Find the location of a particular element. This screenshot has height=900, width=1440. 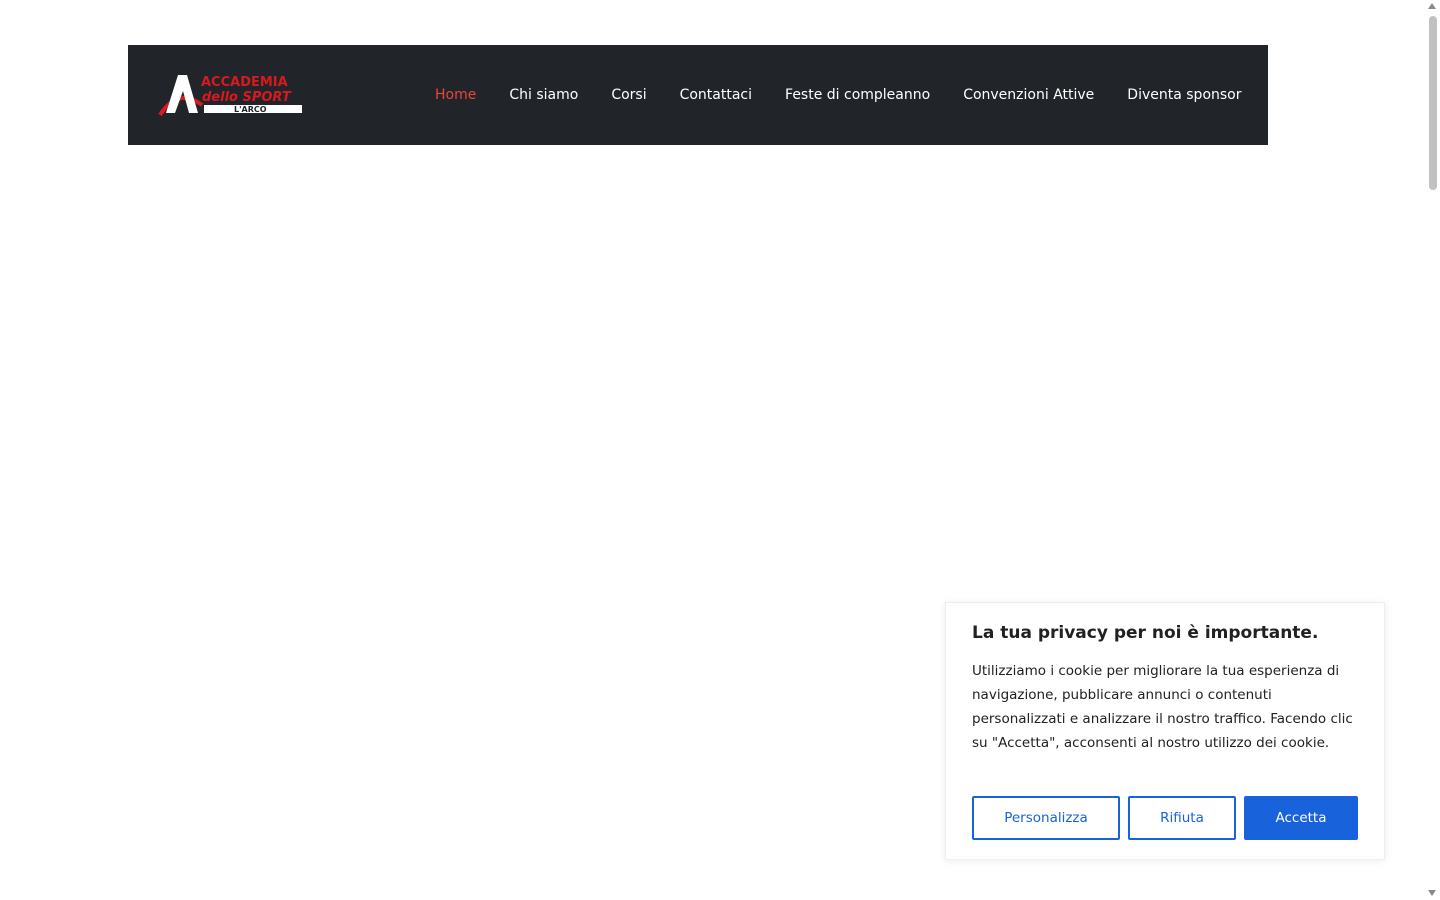

nav-item-corsi: Corsi is located at coordinates (628, 95).